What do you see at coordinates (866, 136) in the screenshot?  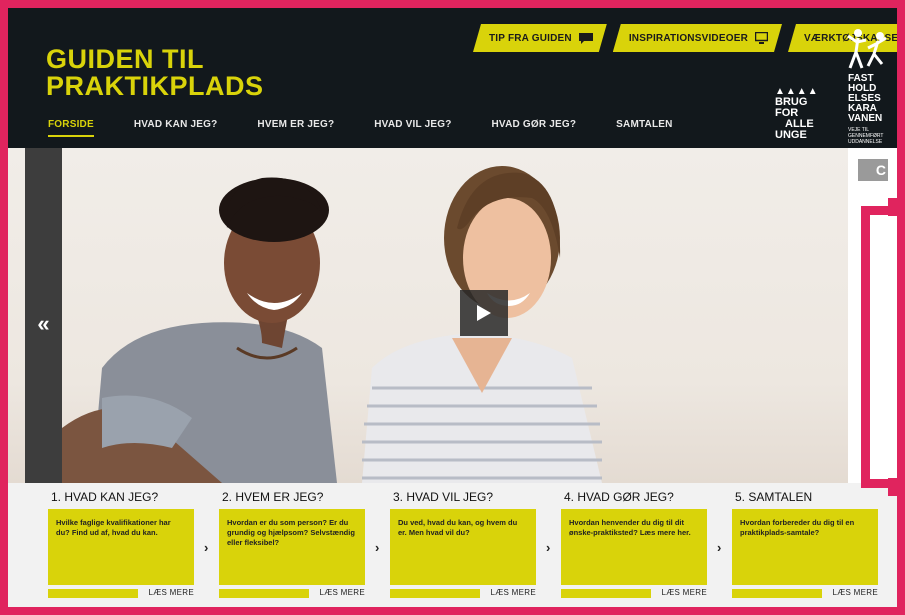 I see `fast-logo-tagline: VEJE TIL GENNEMFØRT UDDANNELSE` at bounding box center [866, 136].